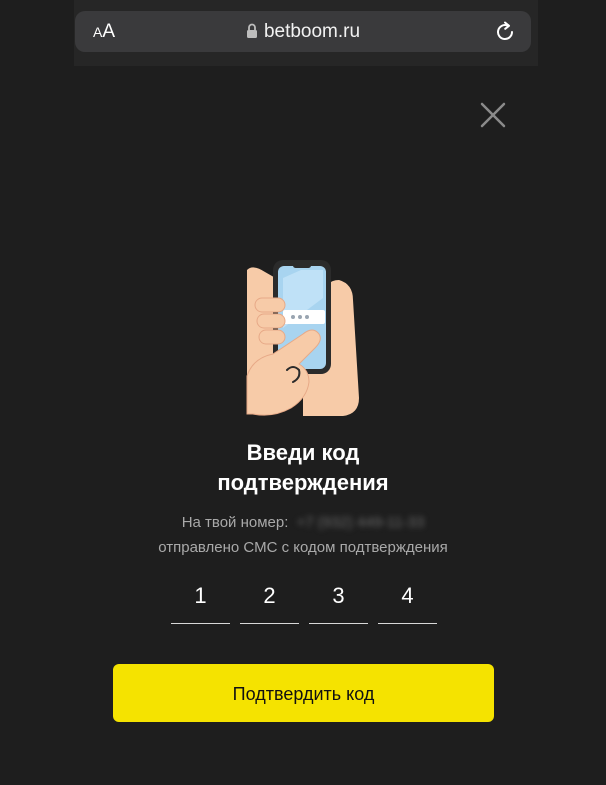  What do you see at coordinates (338, 601) in the screenshot?
I see `code-digit-3: 3` at bounding box center [338, 601].